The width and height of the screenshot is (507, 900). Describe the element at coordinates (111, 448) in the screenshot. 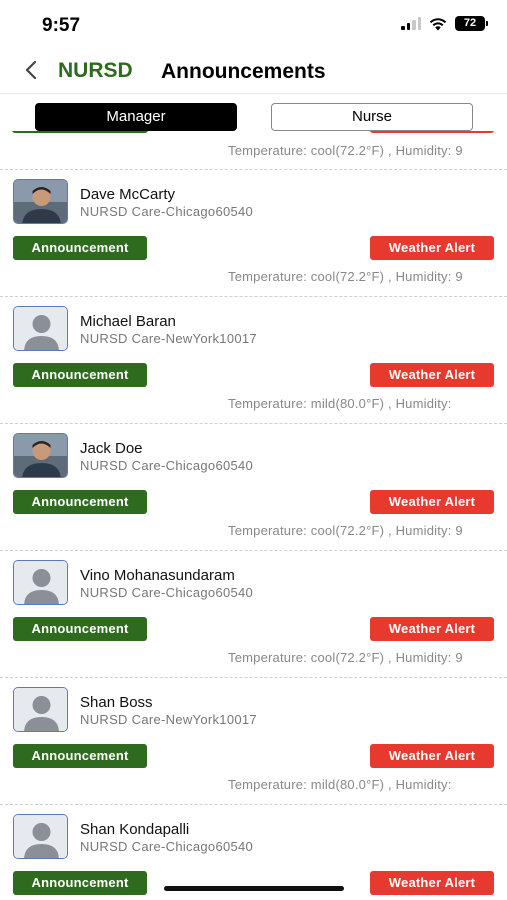

I see `user-name: Jack Doe` at that location.